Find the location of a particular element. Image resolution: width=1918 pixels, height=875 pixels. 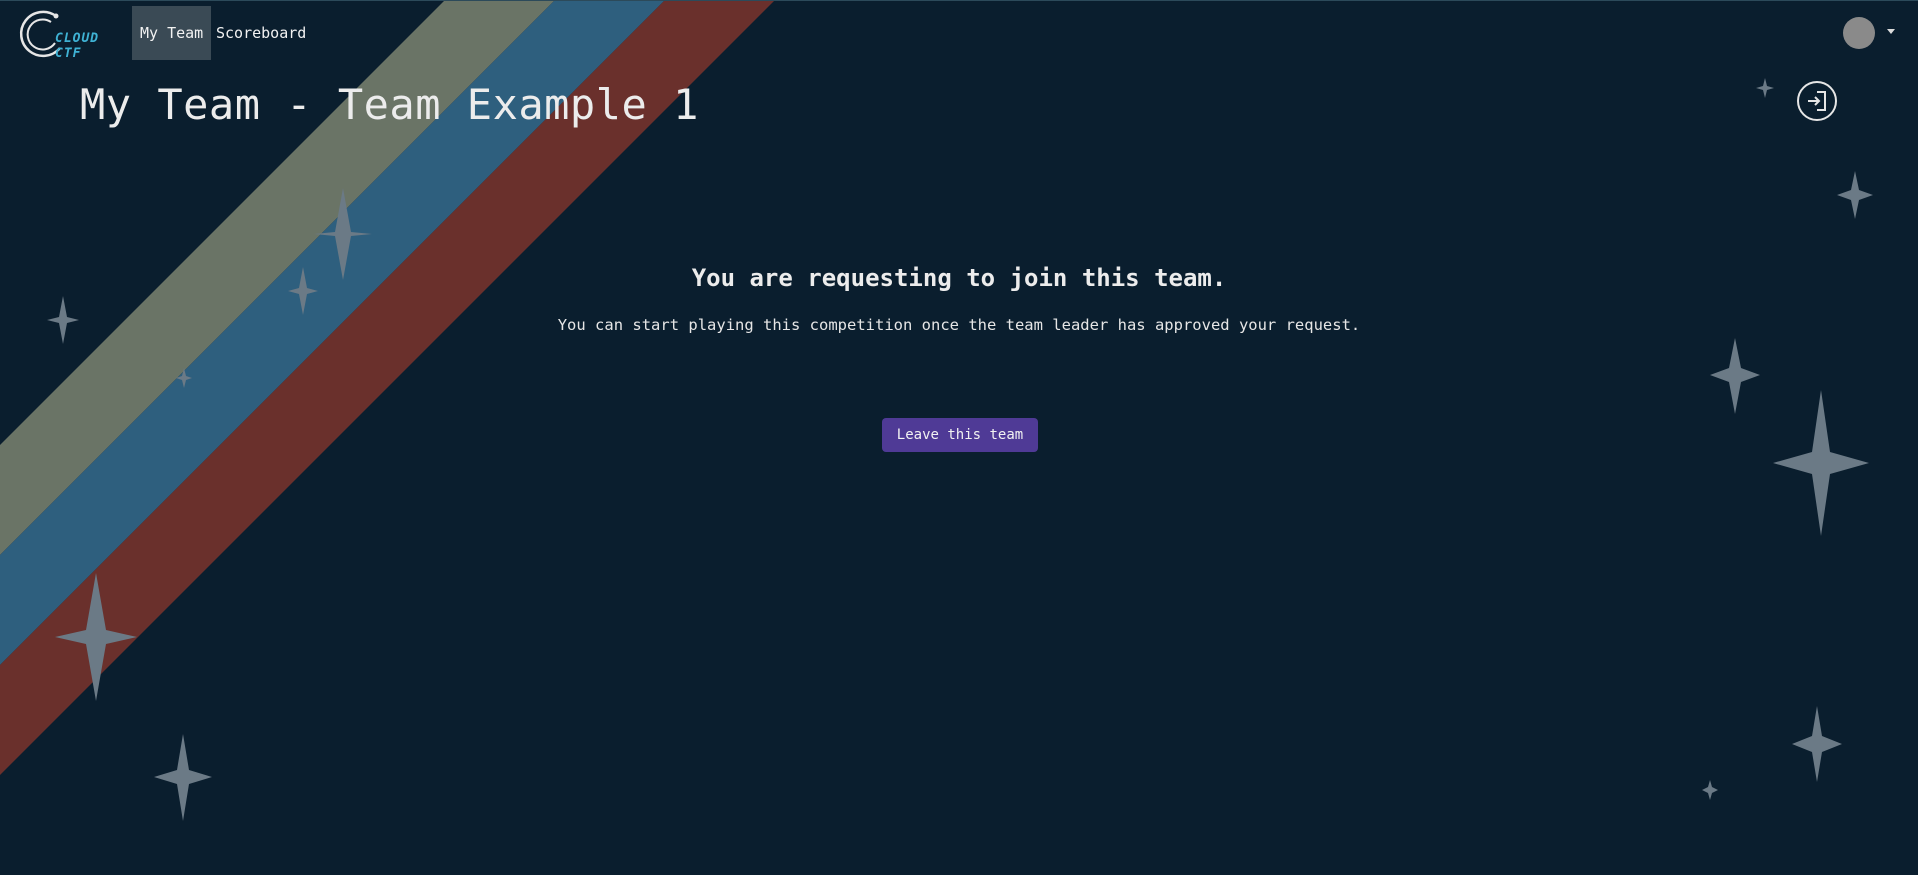

leave-team-button: Leave this team is located at coordinates (960, 435).